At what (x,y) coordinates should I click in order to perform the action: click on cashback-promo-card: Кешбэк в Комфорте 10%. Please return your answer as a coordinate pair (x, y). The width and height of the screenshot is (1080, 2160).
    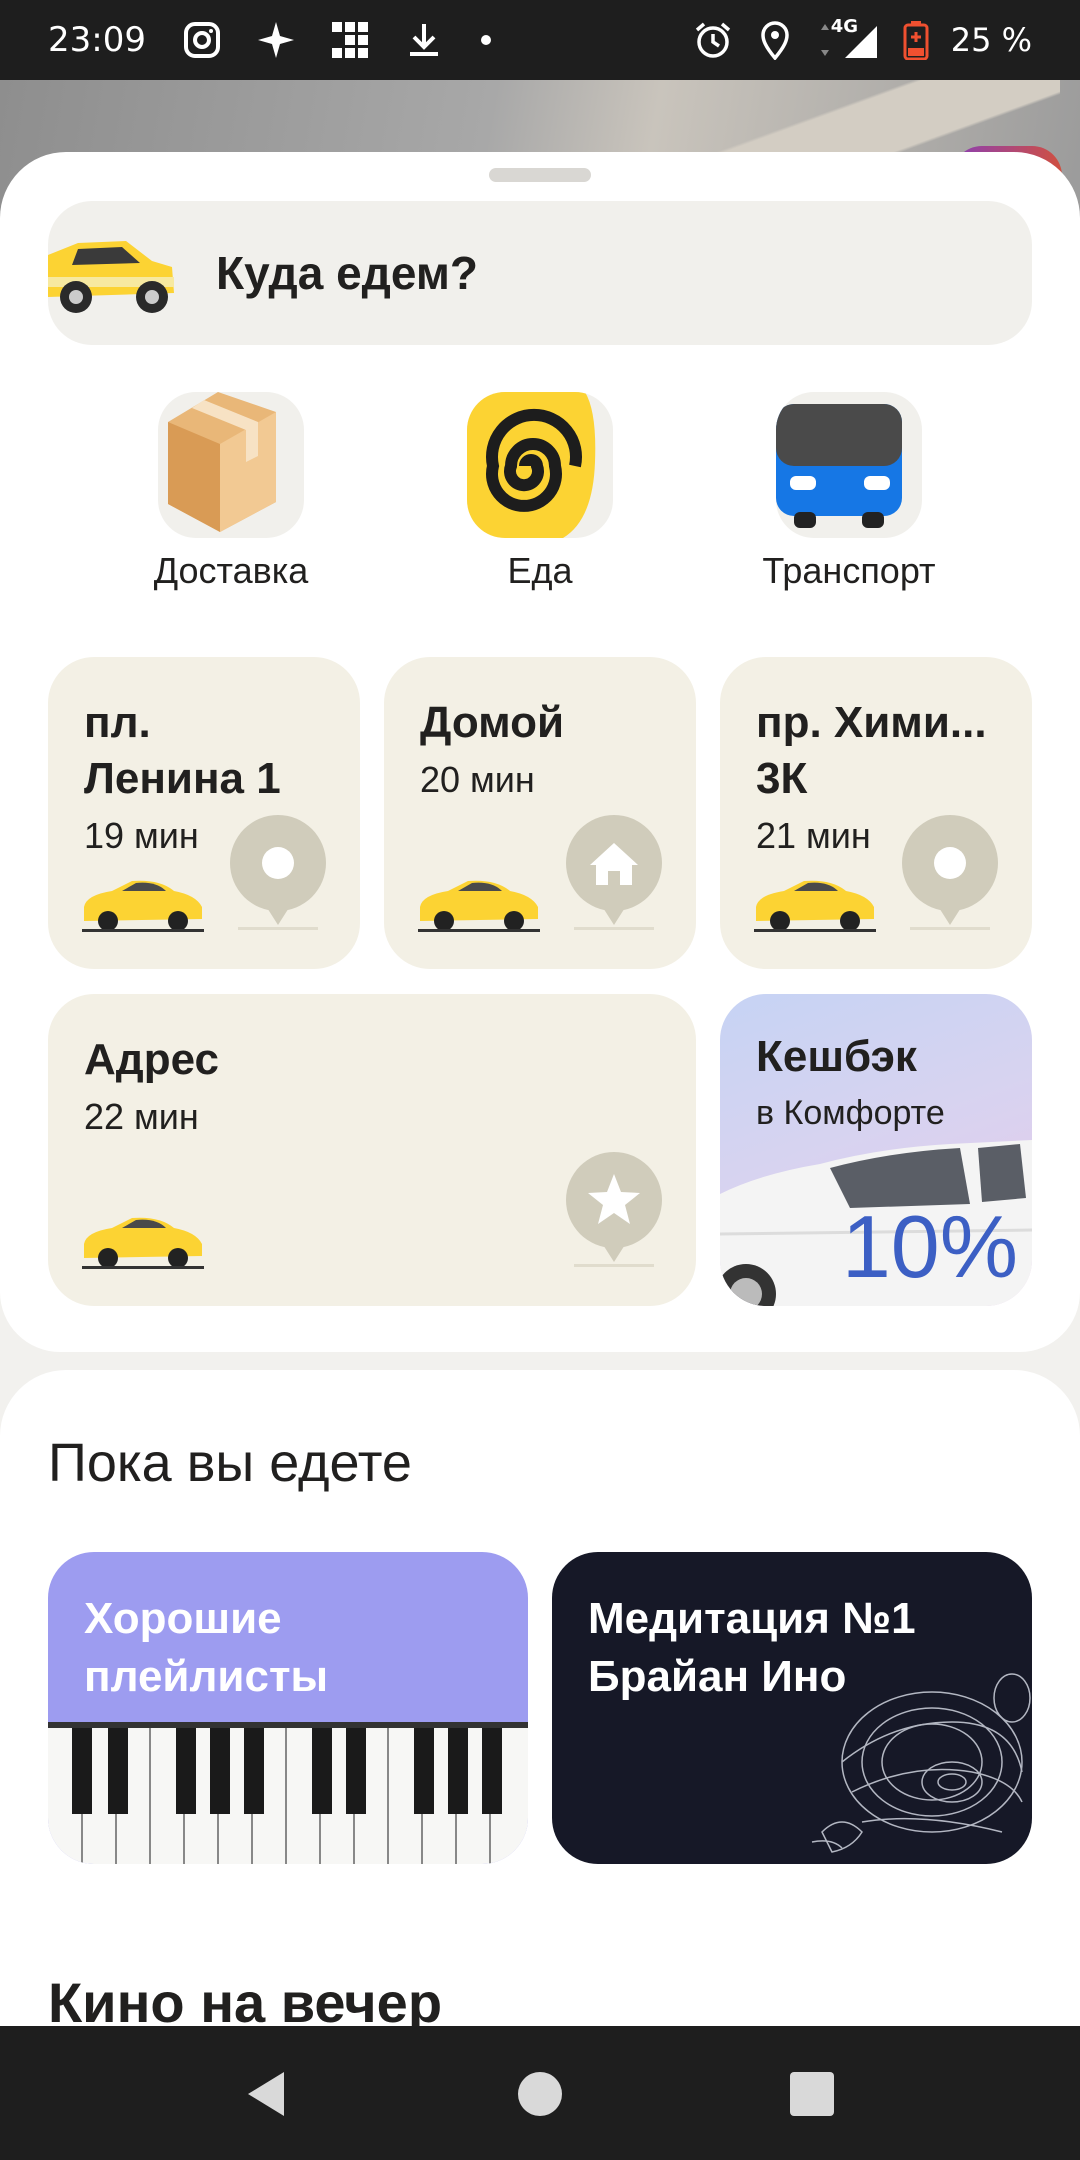
    Looking at the image, I should click on (876, 1150).